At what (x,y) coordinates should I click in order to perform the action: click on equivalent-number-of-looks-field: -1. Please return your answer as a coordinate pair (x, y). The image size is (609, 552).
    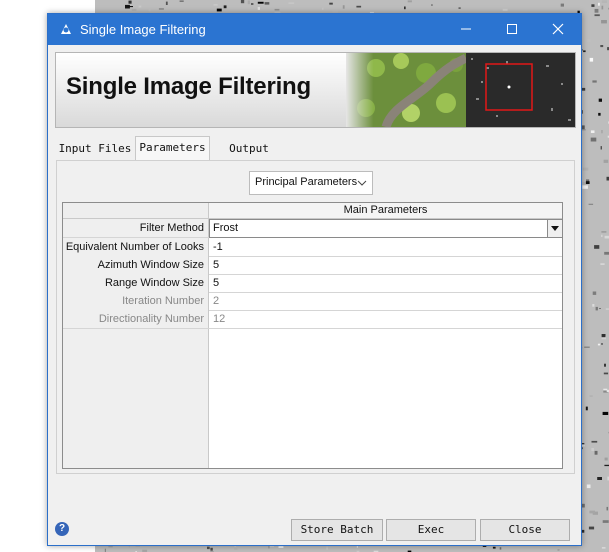
    Looking at the image, I should click on (218, 247).